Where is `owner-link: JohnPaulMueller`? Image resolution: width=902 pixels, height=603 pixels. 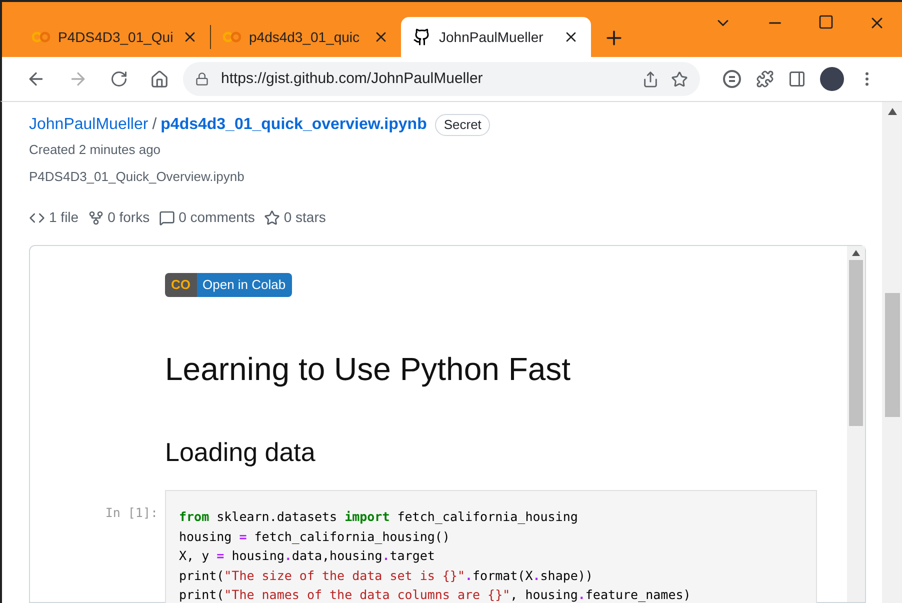 owner-link: JohnPaulMueller is located at coordinates (88, 125).